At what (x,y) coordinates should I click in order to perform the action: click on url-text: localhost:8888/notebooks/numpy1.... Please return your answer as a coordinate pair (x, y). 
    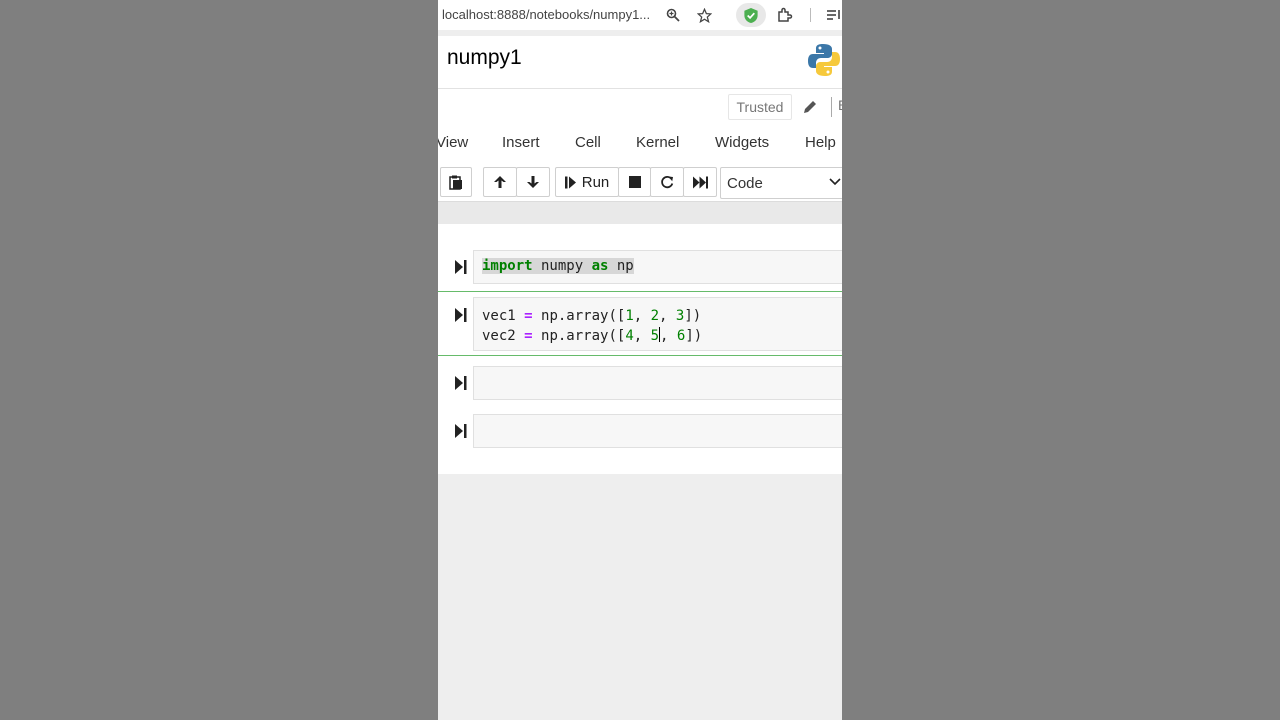
    Looking at the image, I should click on (546, 14).